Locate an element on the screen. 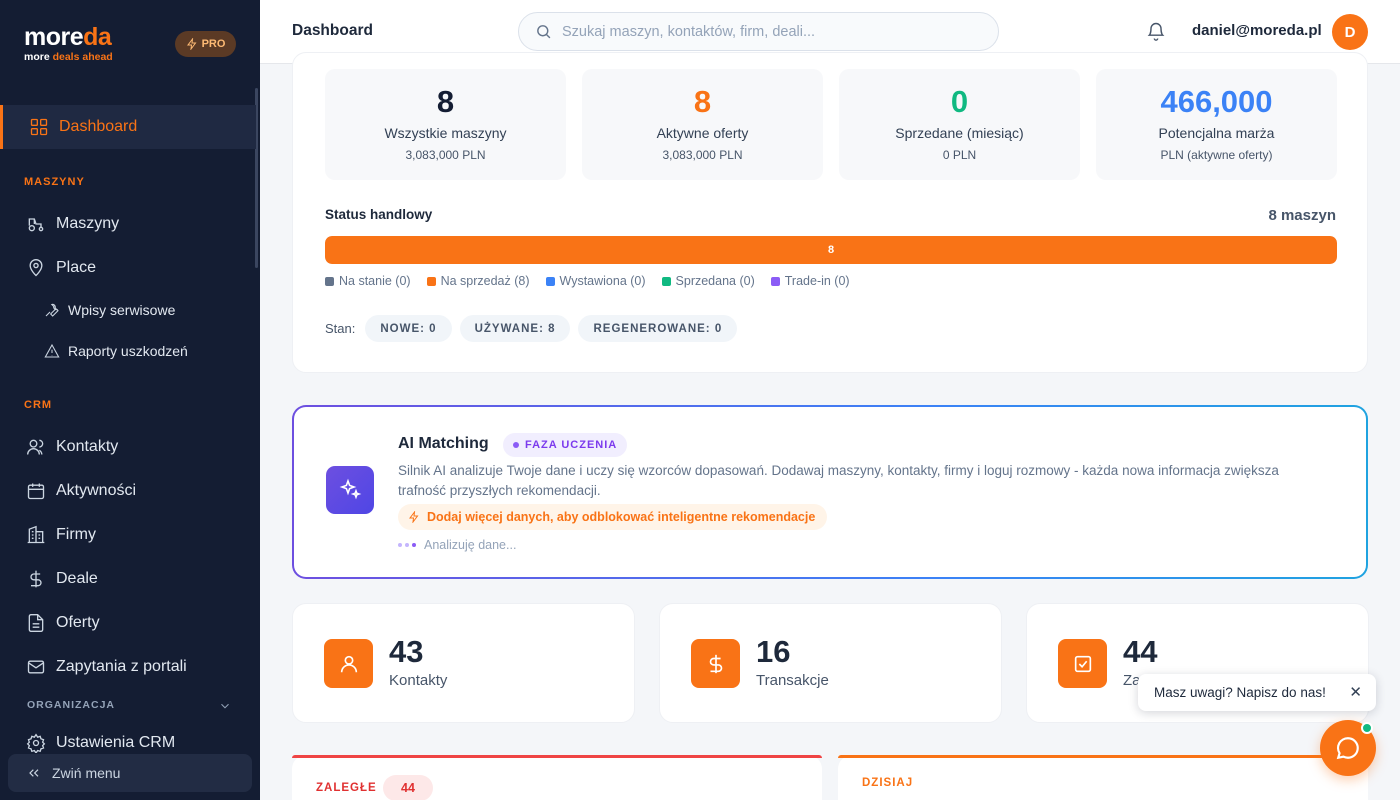 The image size is (1400, 800). today-label: DZISIAJ is located at coordinates (888, 783).